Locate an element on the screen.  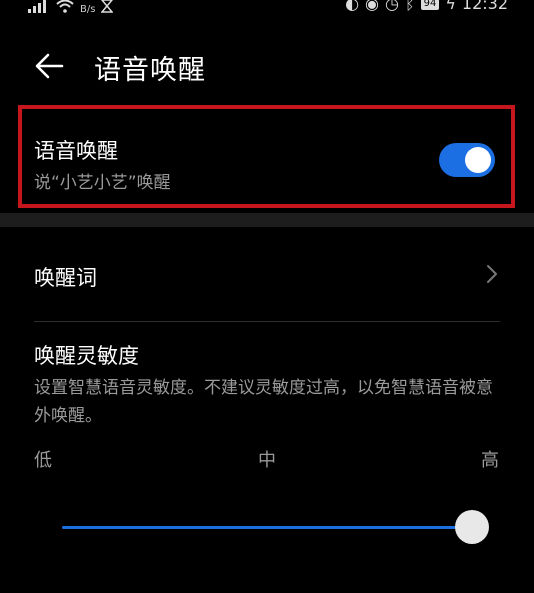
back-button is located at coordinates (50, 66).